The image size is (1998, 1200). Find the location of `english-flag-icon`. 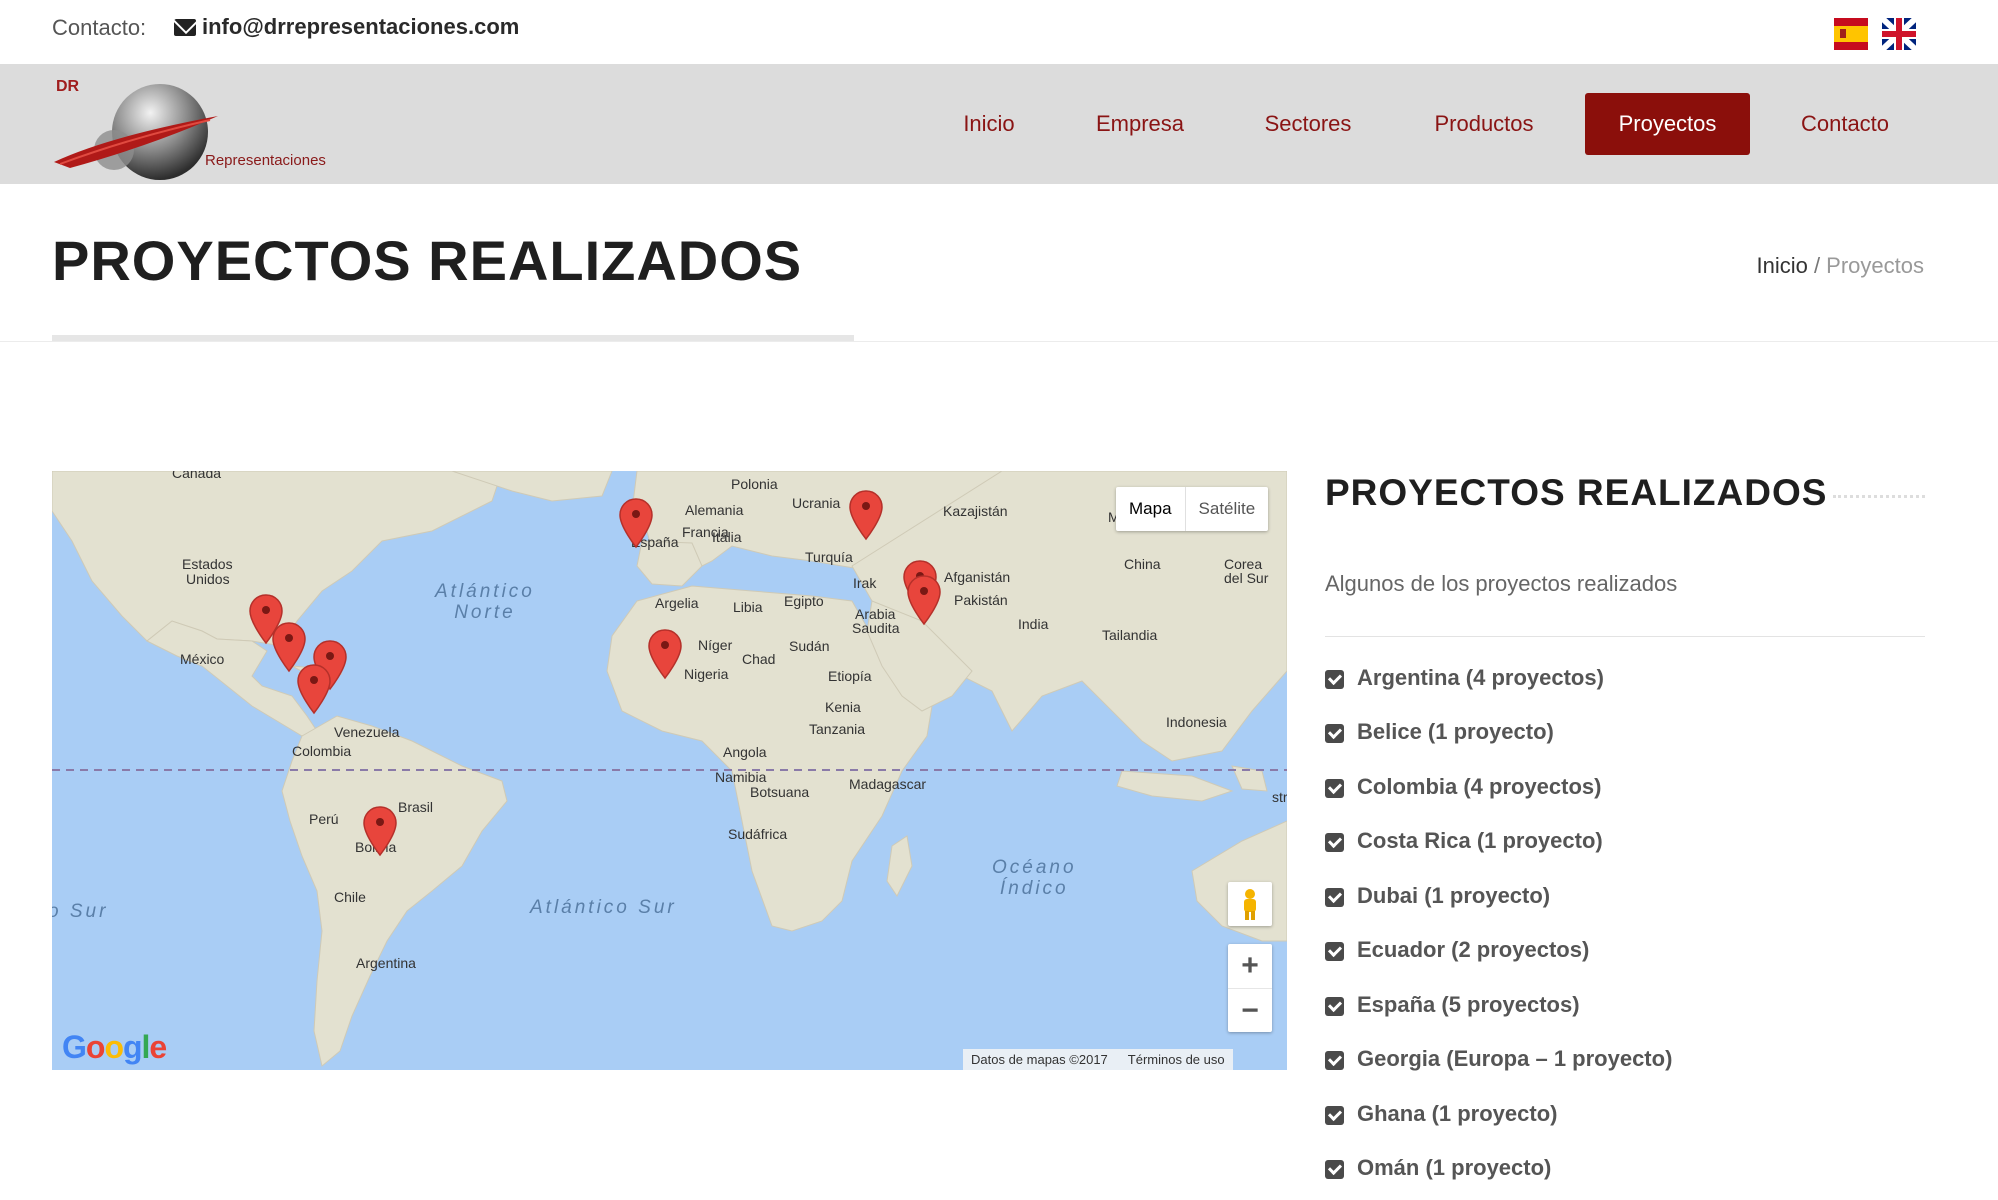

english-flag-icon is located at coordinates (1899, 34).